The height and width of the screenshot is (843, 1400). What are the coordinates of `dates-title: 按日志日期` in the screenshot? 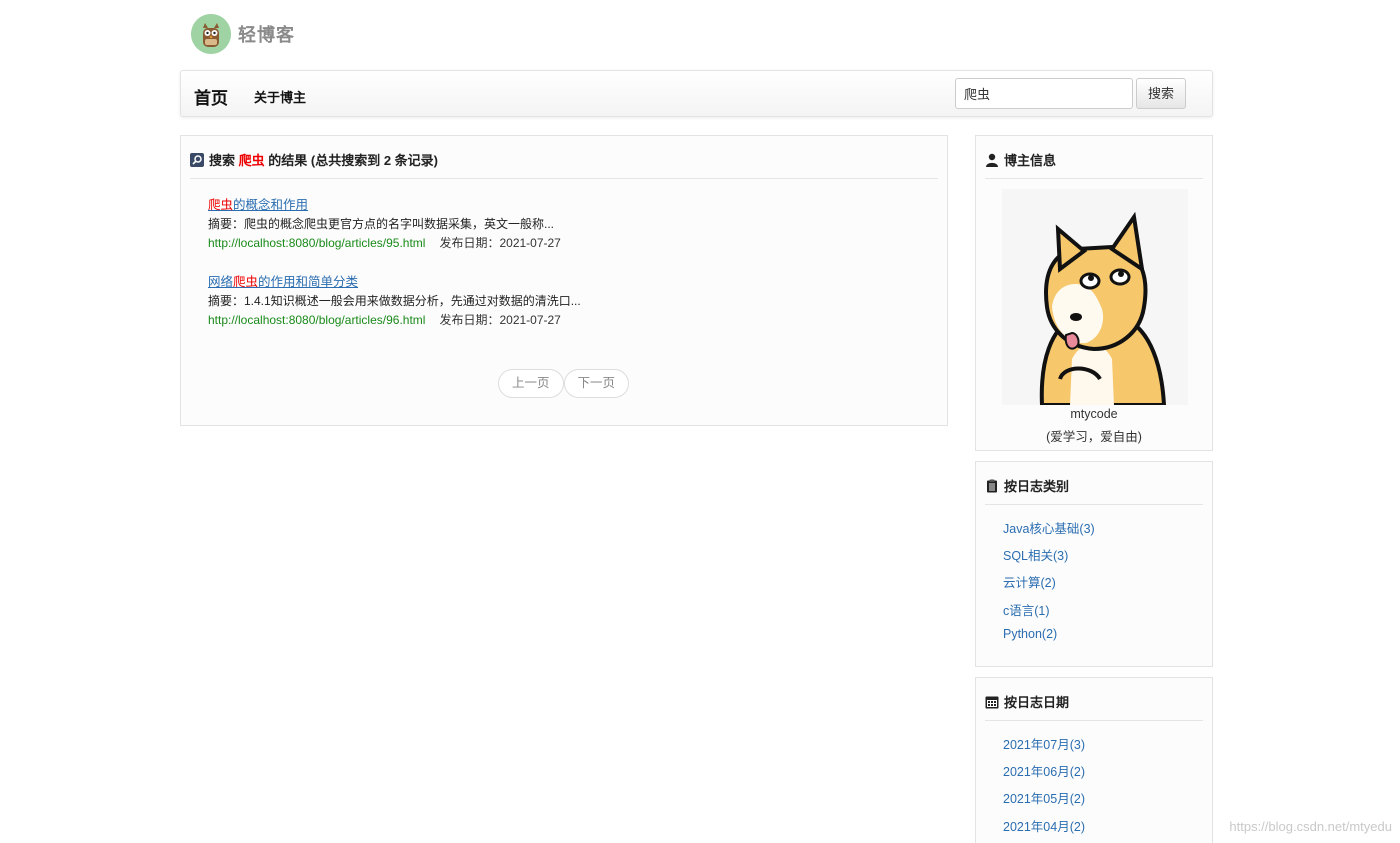 It's located at (1037, 702).